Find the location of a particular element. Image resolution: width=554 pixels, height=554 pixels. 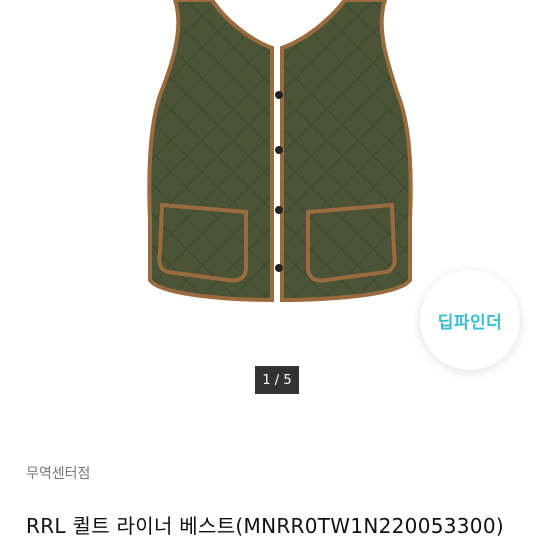

seller-name: 무역센터점 is located at coordinates (58, 473).